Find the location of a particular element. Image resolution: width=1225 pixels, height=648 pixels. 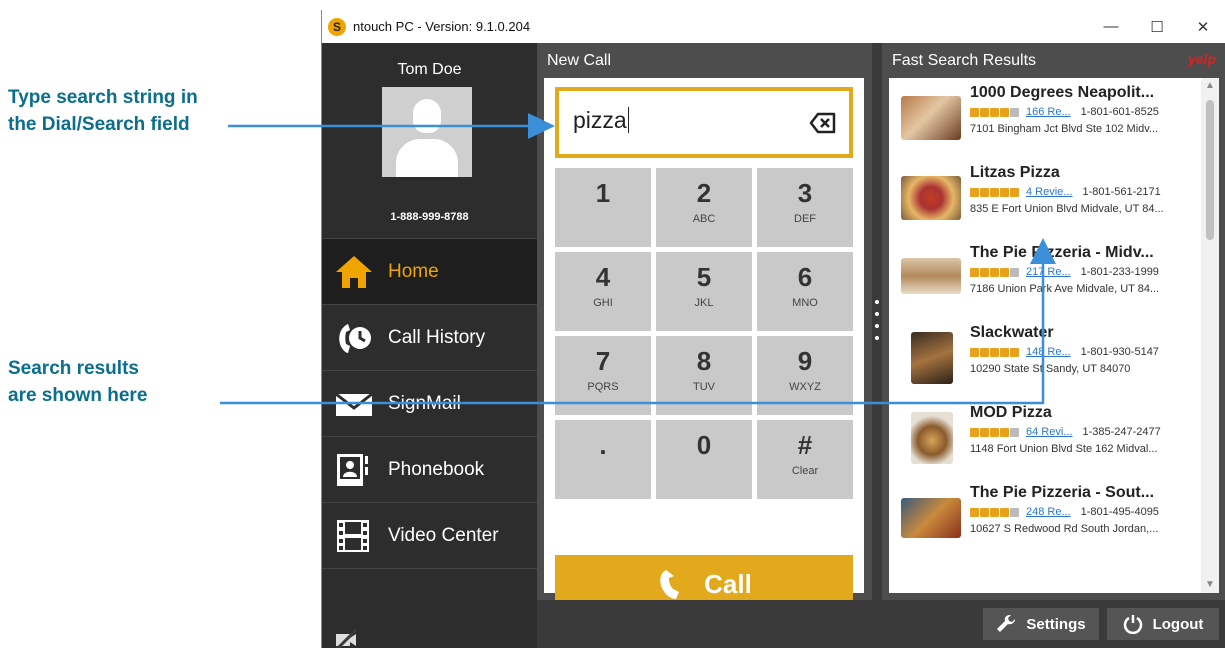

key-7: 7 PQRS is located at coordinates (603, 375).